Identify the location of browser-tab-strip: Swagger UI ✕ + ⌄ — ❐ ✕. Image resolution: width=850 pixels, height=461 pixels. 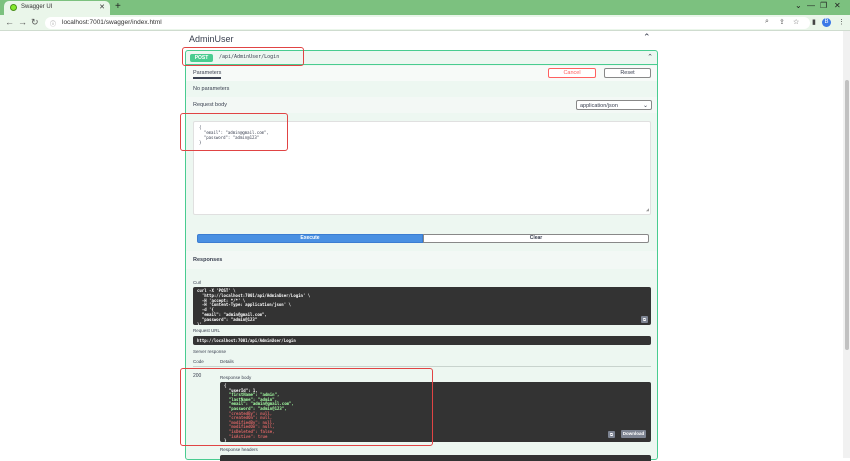
(425, 7).